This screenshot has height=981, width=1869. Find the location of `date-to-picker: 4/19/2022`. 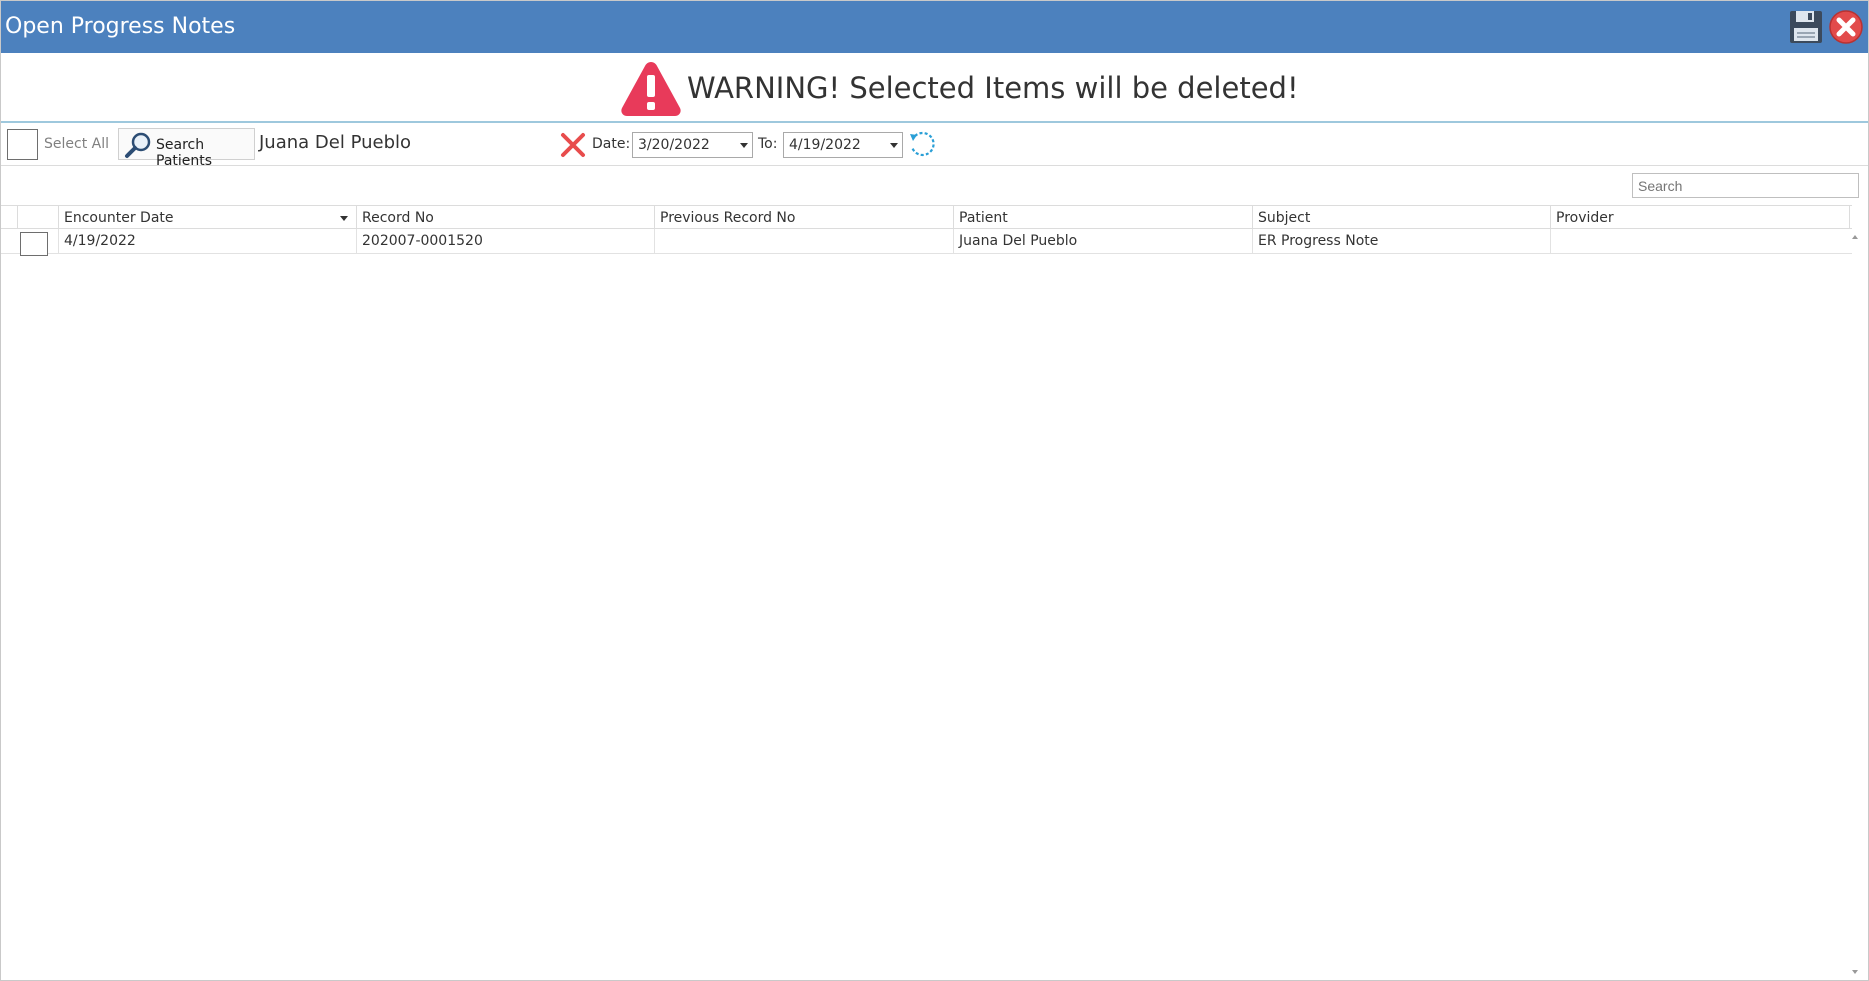

date-to-picker: 4/19/2022 is located at coordinates (843, 145).